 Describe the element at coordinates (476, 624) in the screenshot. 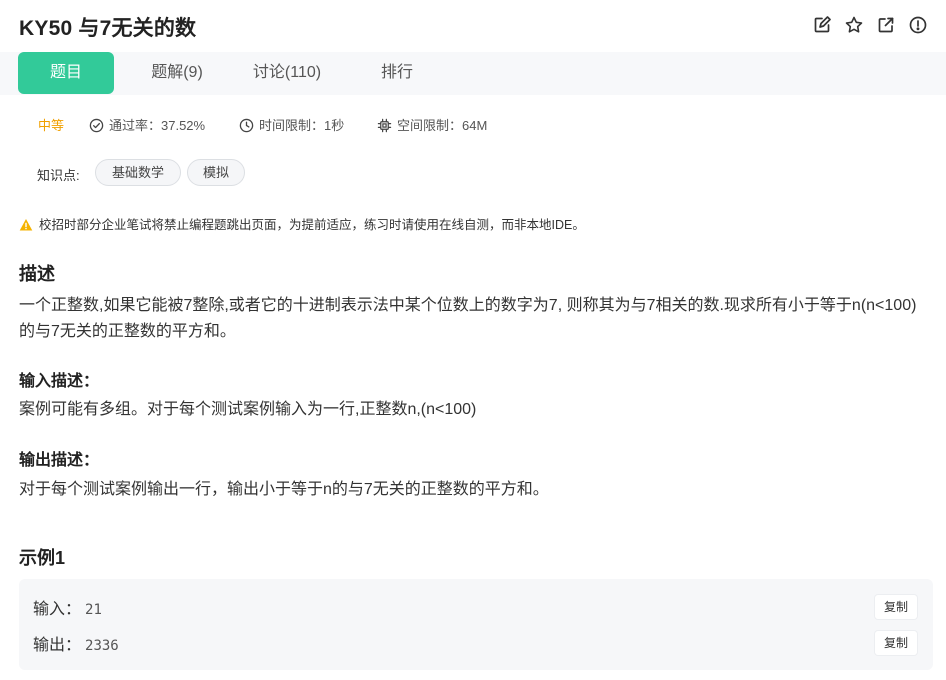

I see `example-box: 输入： 21 复制 输出： 2336 复制` at that location.